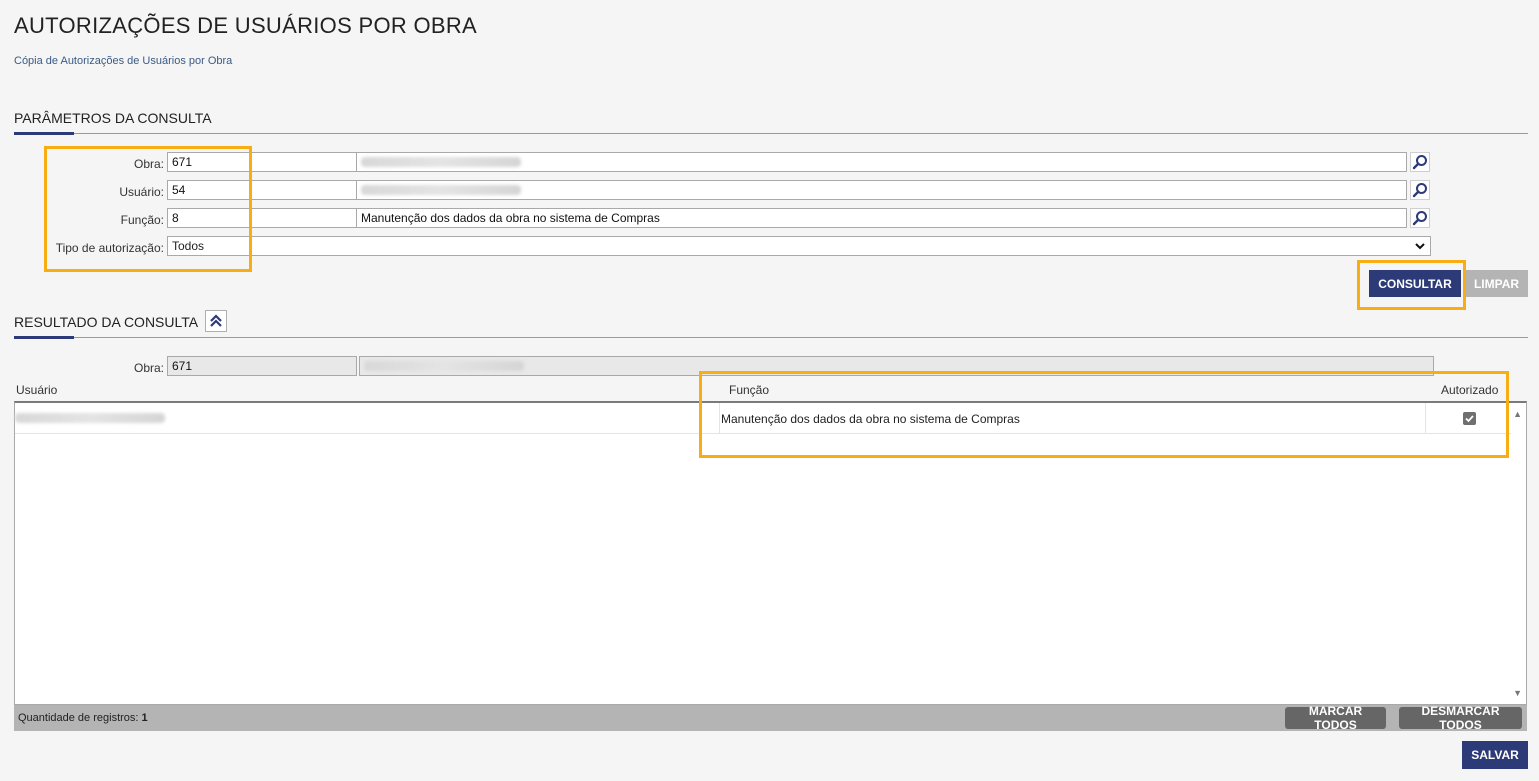 The width and height of the screenshot is (1539, 781). Describe the element at coordinates (106, 322) in the screenshot. I see `results-section-header: RESULTADO DA CONSULTA` at that location.